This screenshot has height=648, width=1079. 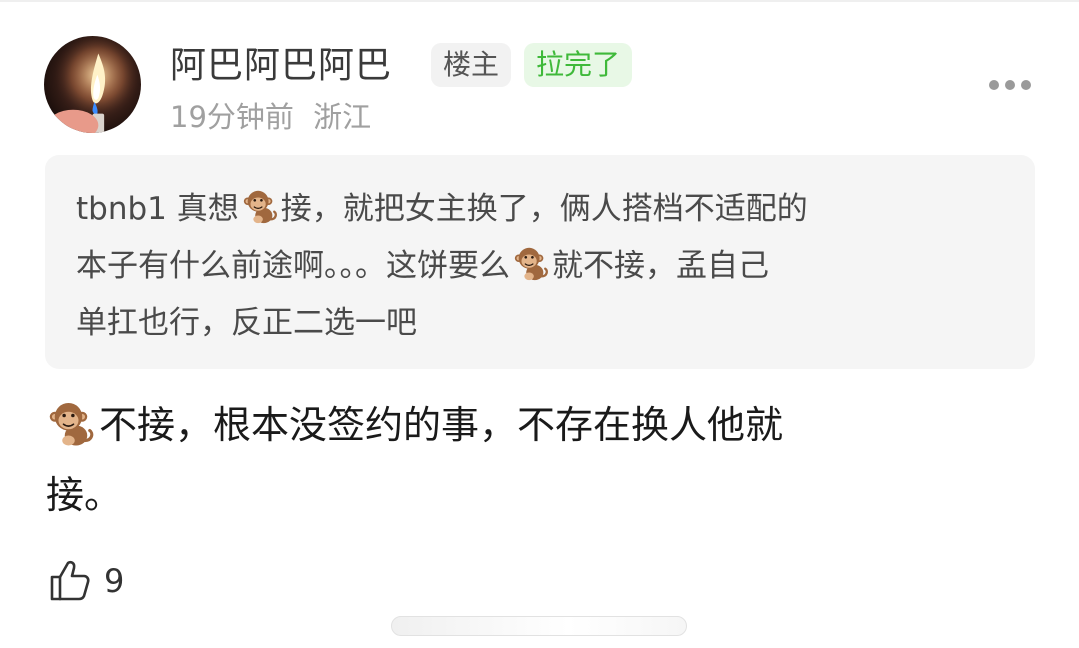 What do you see at coordinates (70, 580) in the screenshot?
I see `thumbs-up-icon` at bounding box center [70, 580].